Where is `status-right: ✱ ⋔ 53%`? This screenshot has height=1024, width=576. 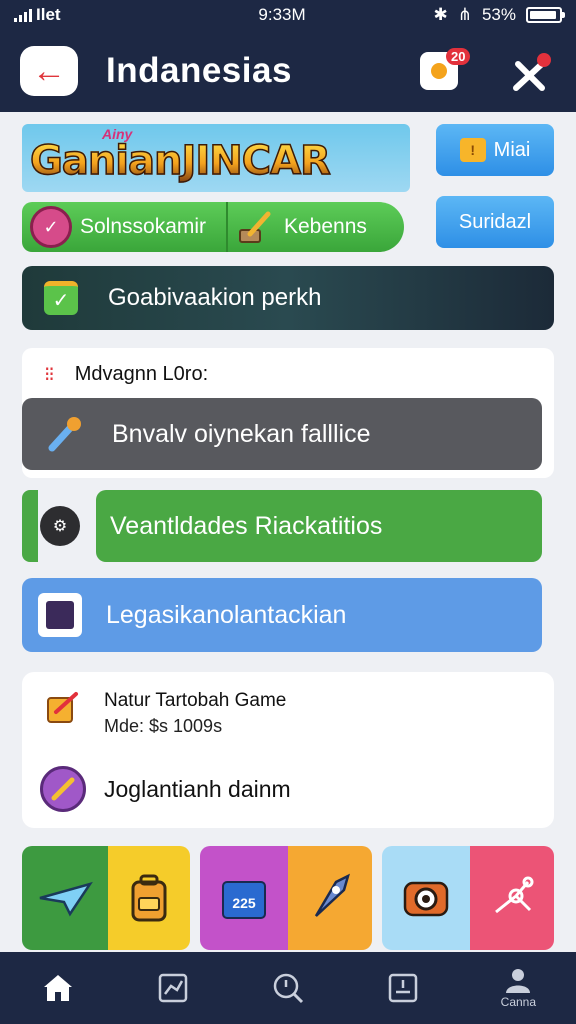
status-right: ✱ ⋔ 53% is located at coordinates (499, 15).